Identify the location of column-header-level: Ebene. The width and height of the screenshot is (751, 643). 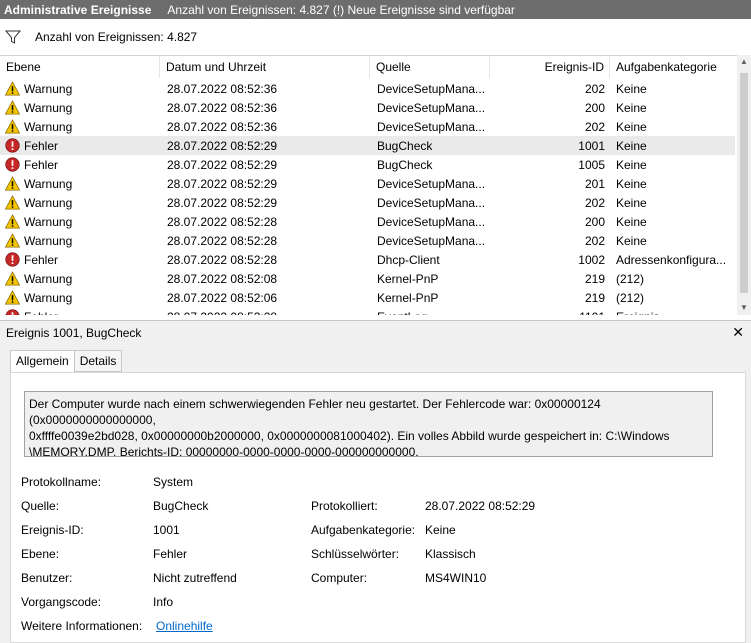
(80, 67).